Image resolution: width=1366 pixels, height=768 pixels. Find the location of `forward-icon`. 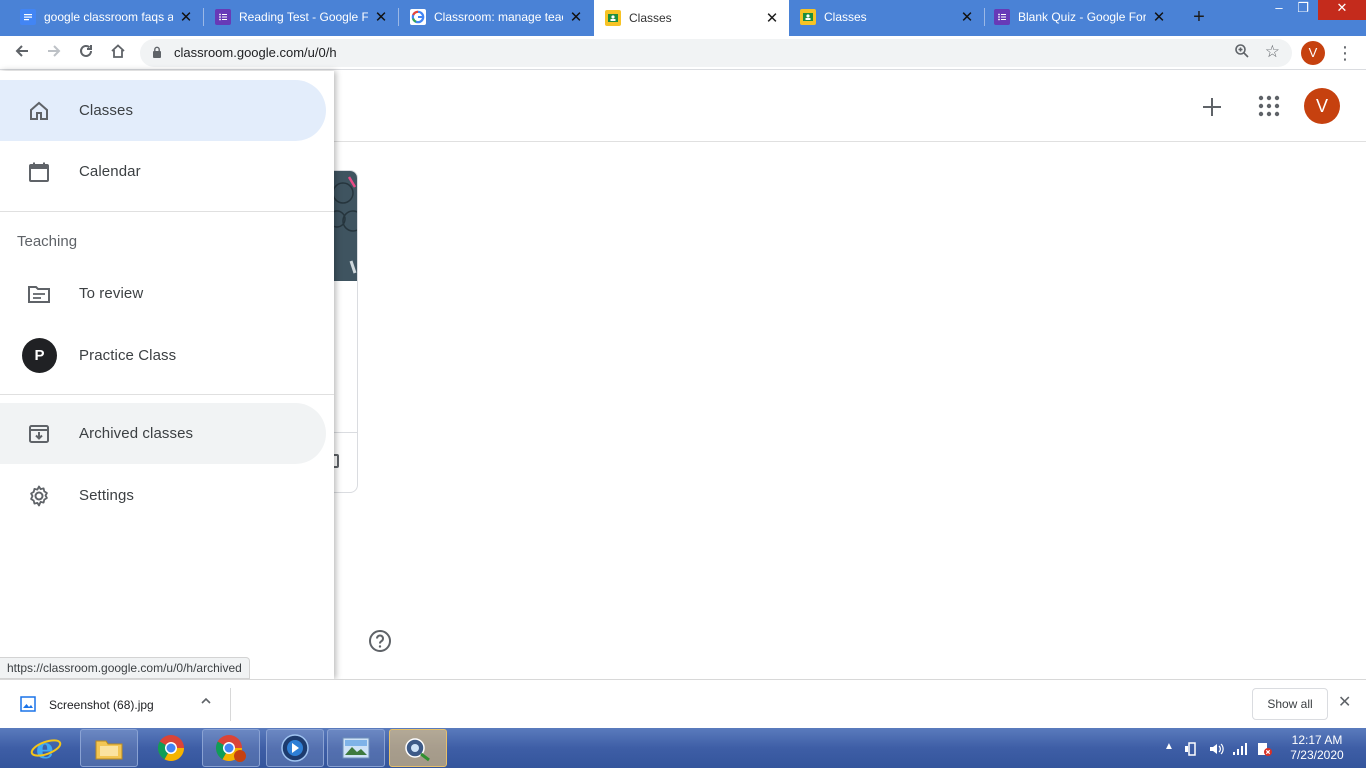

forward-icon is located at coordinates (54, 53).